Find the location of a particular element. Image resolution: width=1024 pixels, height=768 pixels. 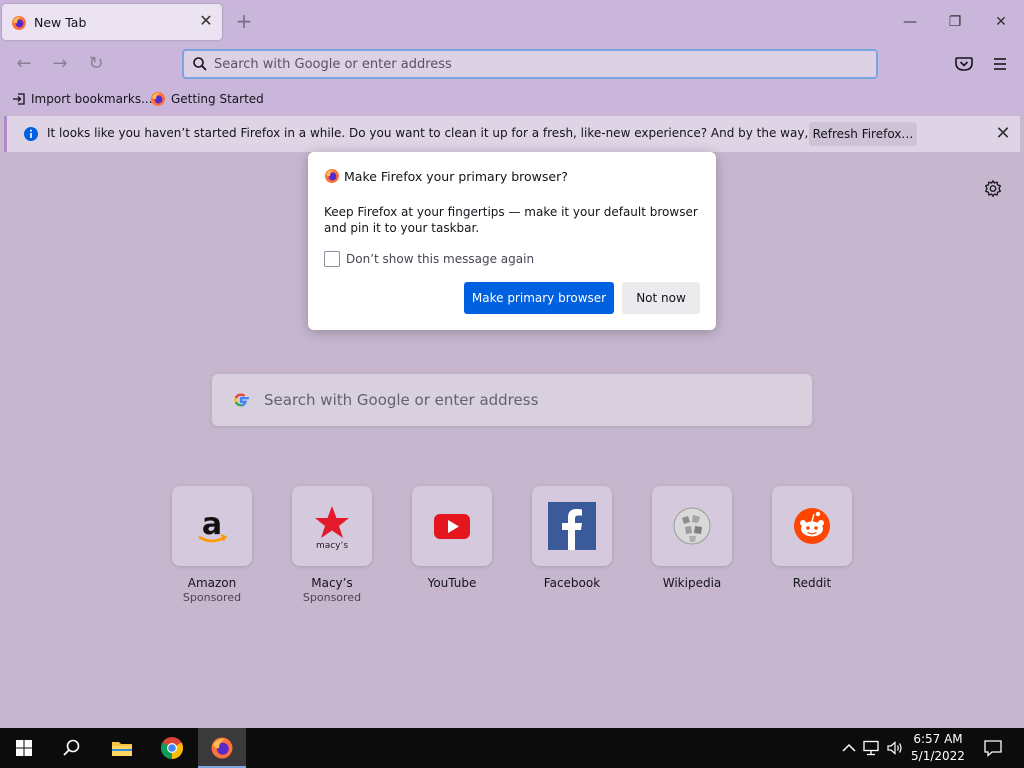

tab-title: New Tab is located at coordinates (60, 22).